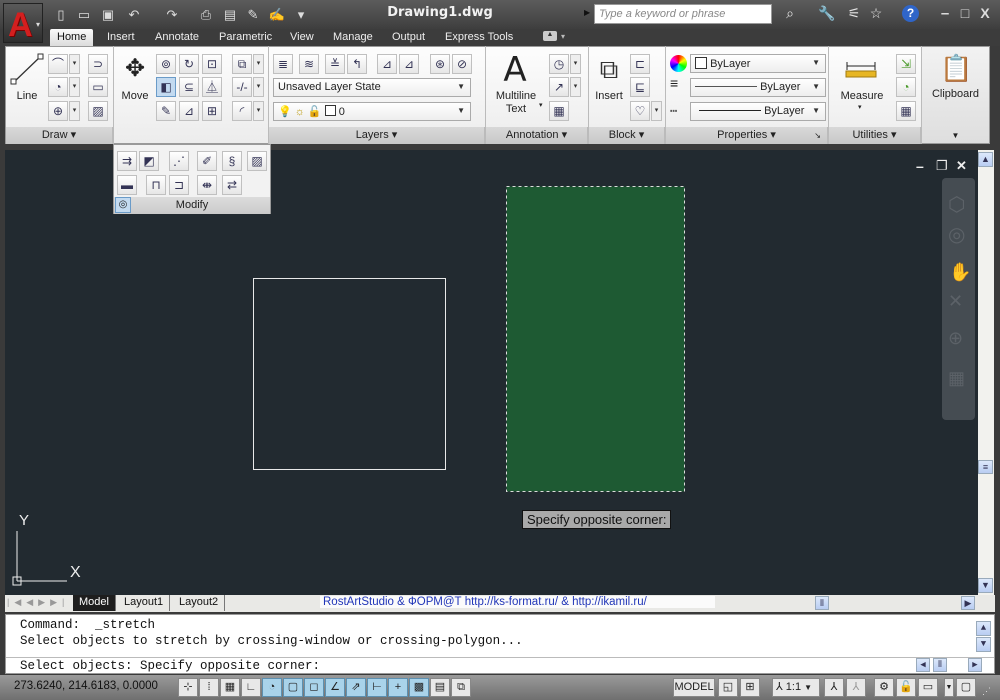  What do you see at coordinates (876, 13) in the screenshot?
I see `star-button: ☆` at bounding box center [876, 13].